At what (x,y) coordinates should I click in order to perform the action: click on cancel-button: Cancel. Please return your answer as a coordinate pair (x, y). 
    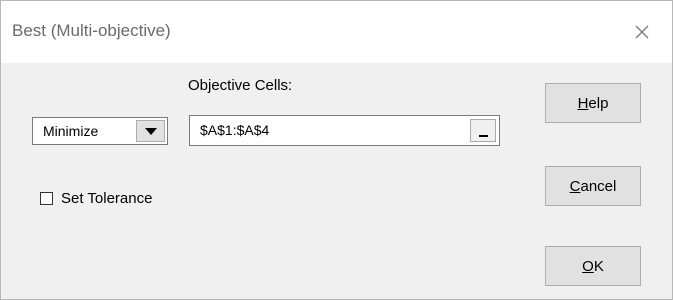
    Looking at the image, I should click on (593, 186).